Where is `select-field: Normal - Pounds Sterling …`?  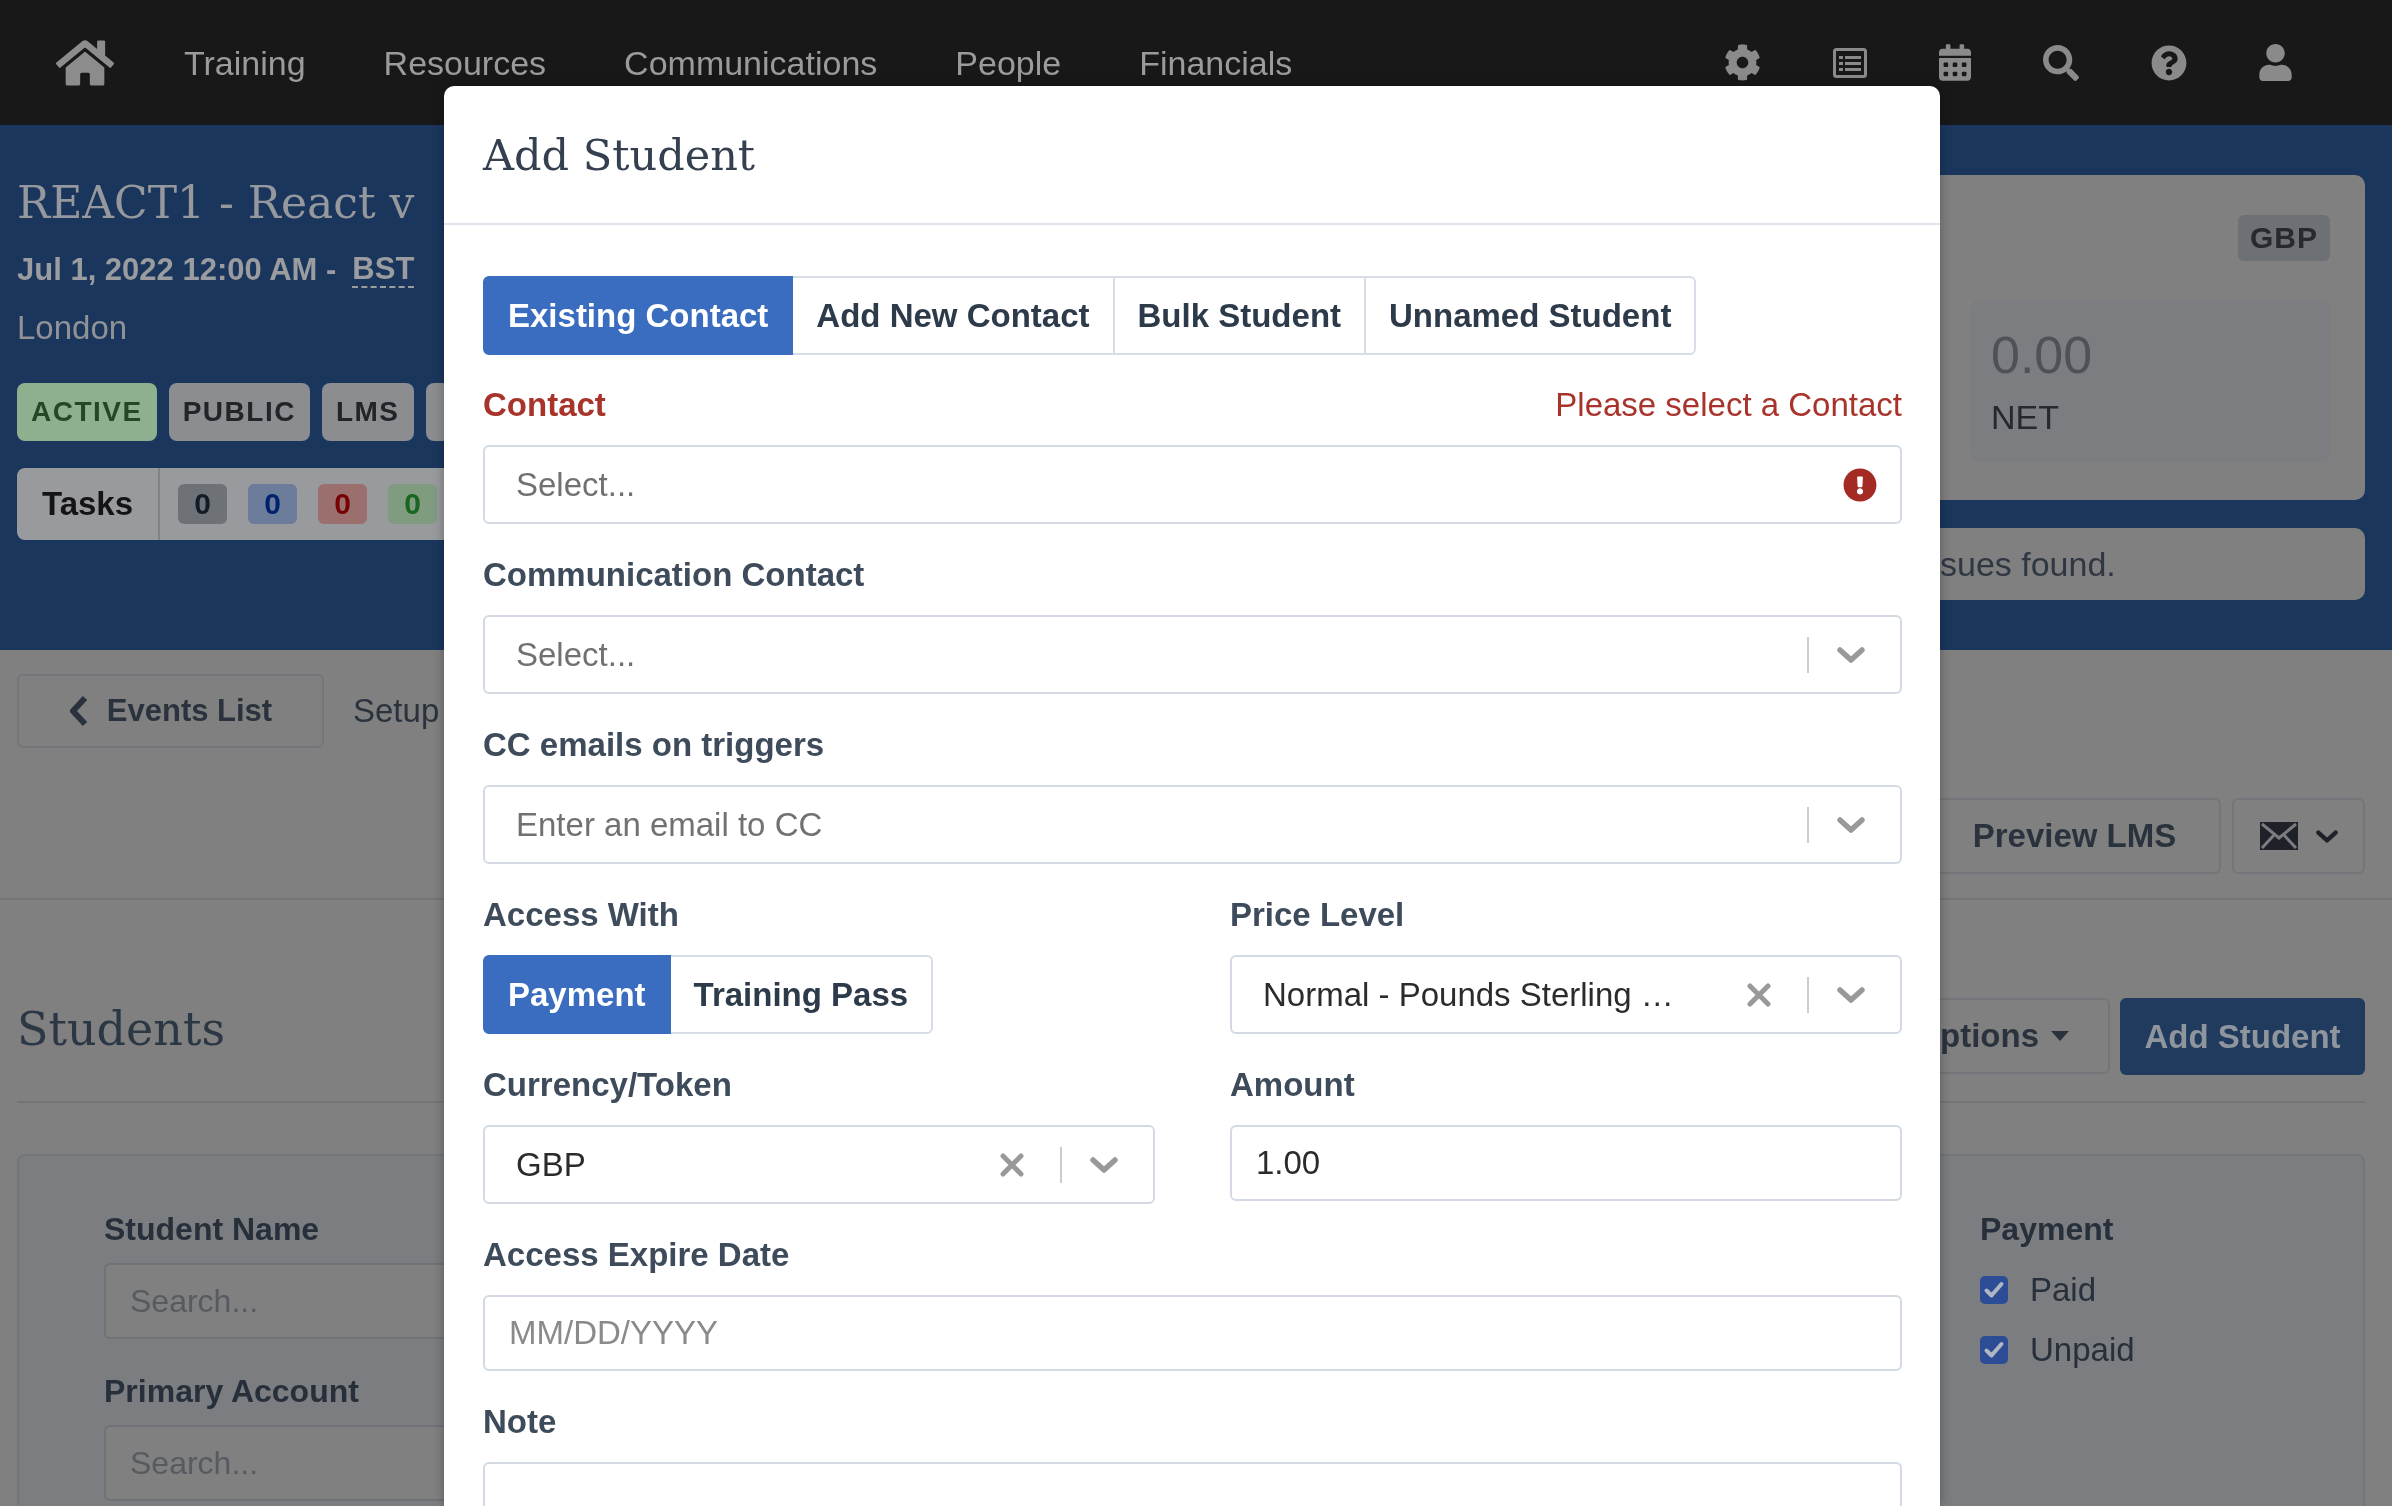
select-field: Normal - Pounds Sterling … is located at coordinates (1566, 994).